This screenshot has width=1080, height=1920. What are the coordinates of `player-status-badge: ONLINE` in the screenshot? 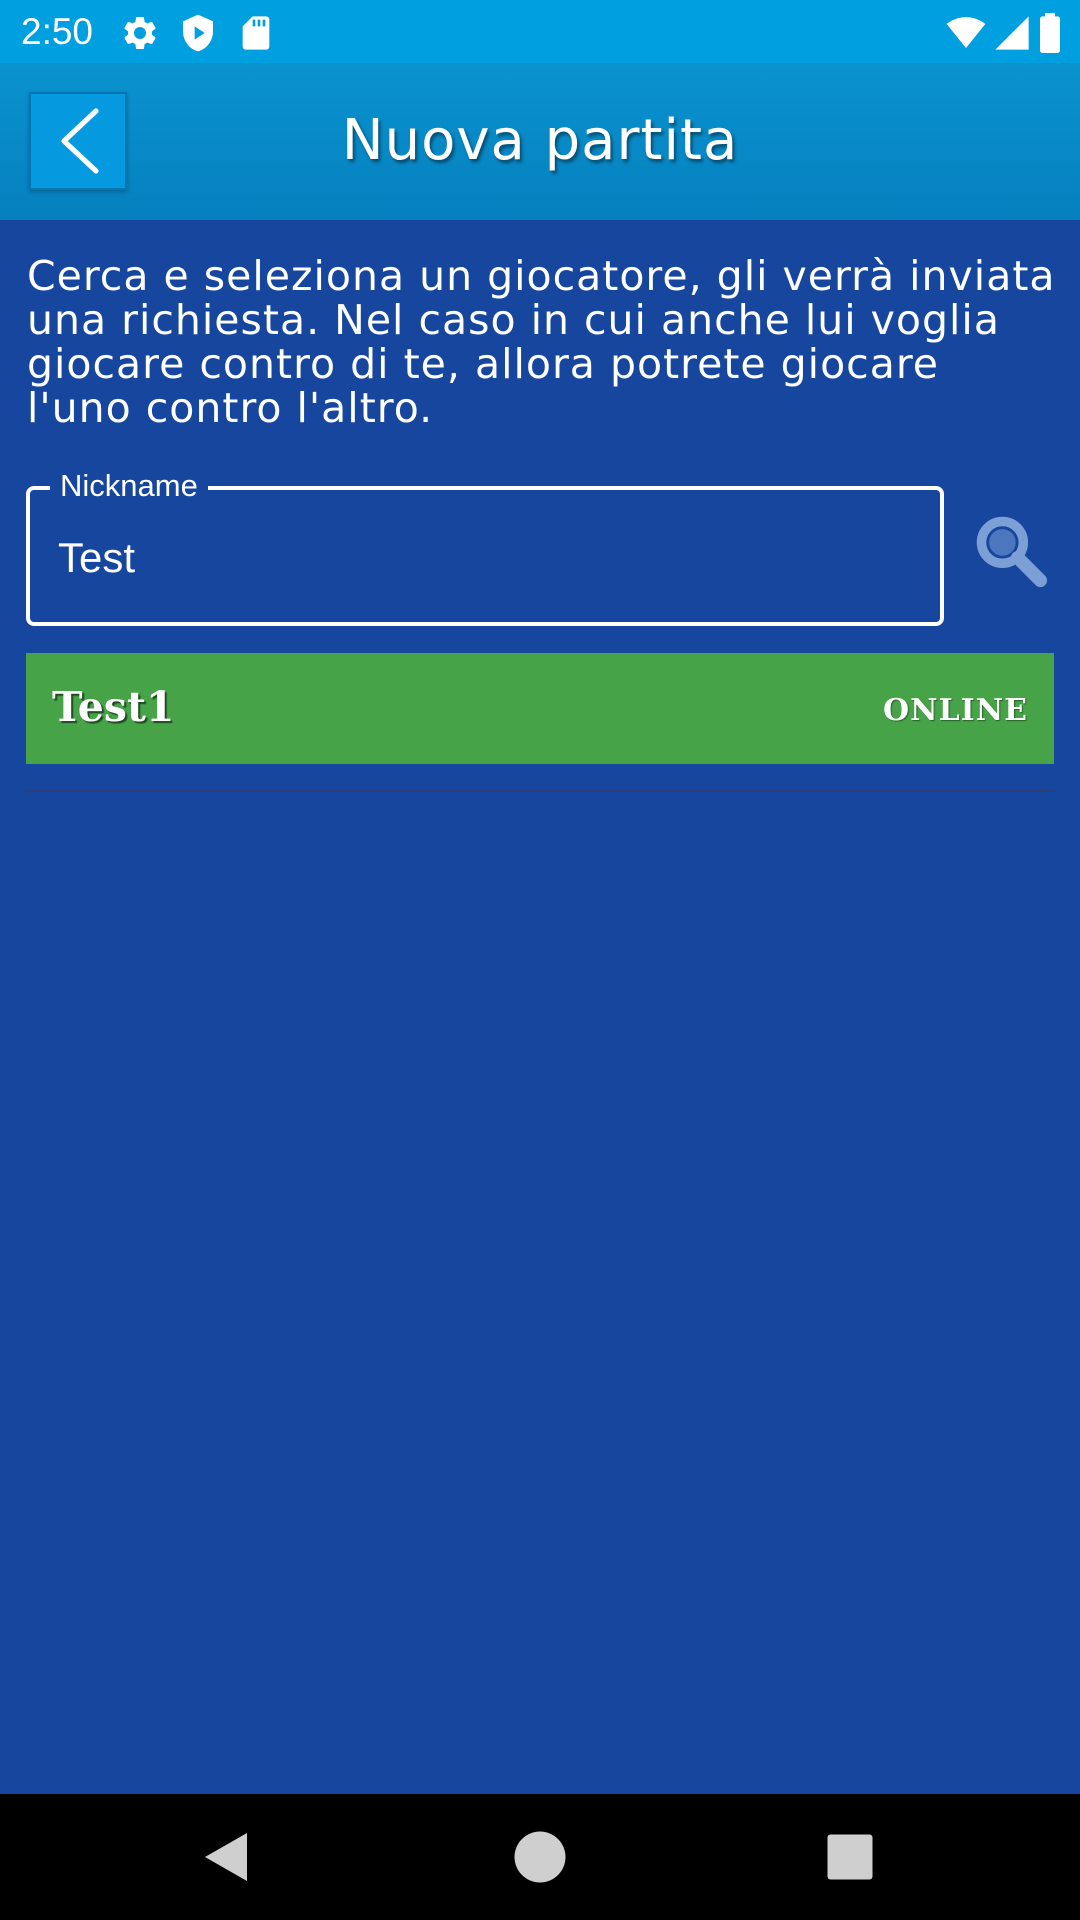 It's located at (955, 710).